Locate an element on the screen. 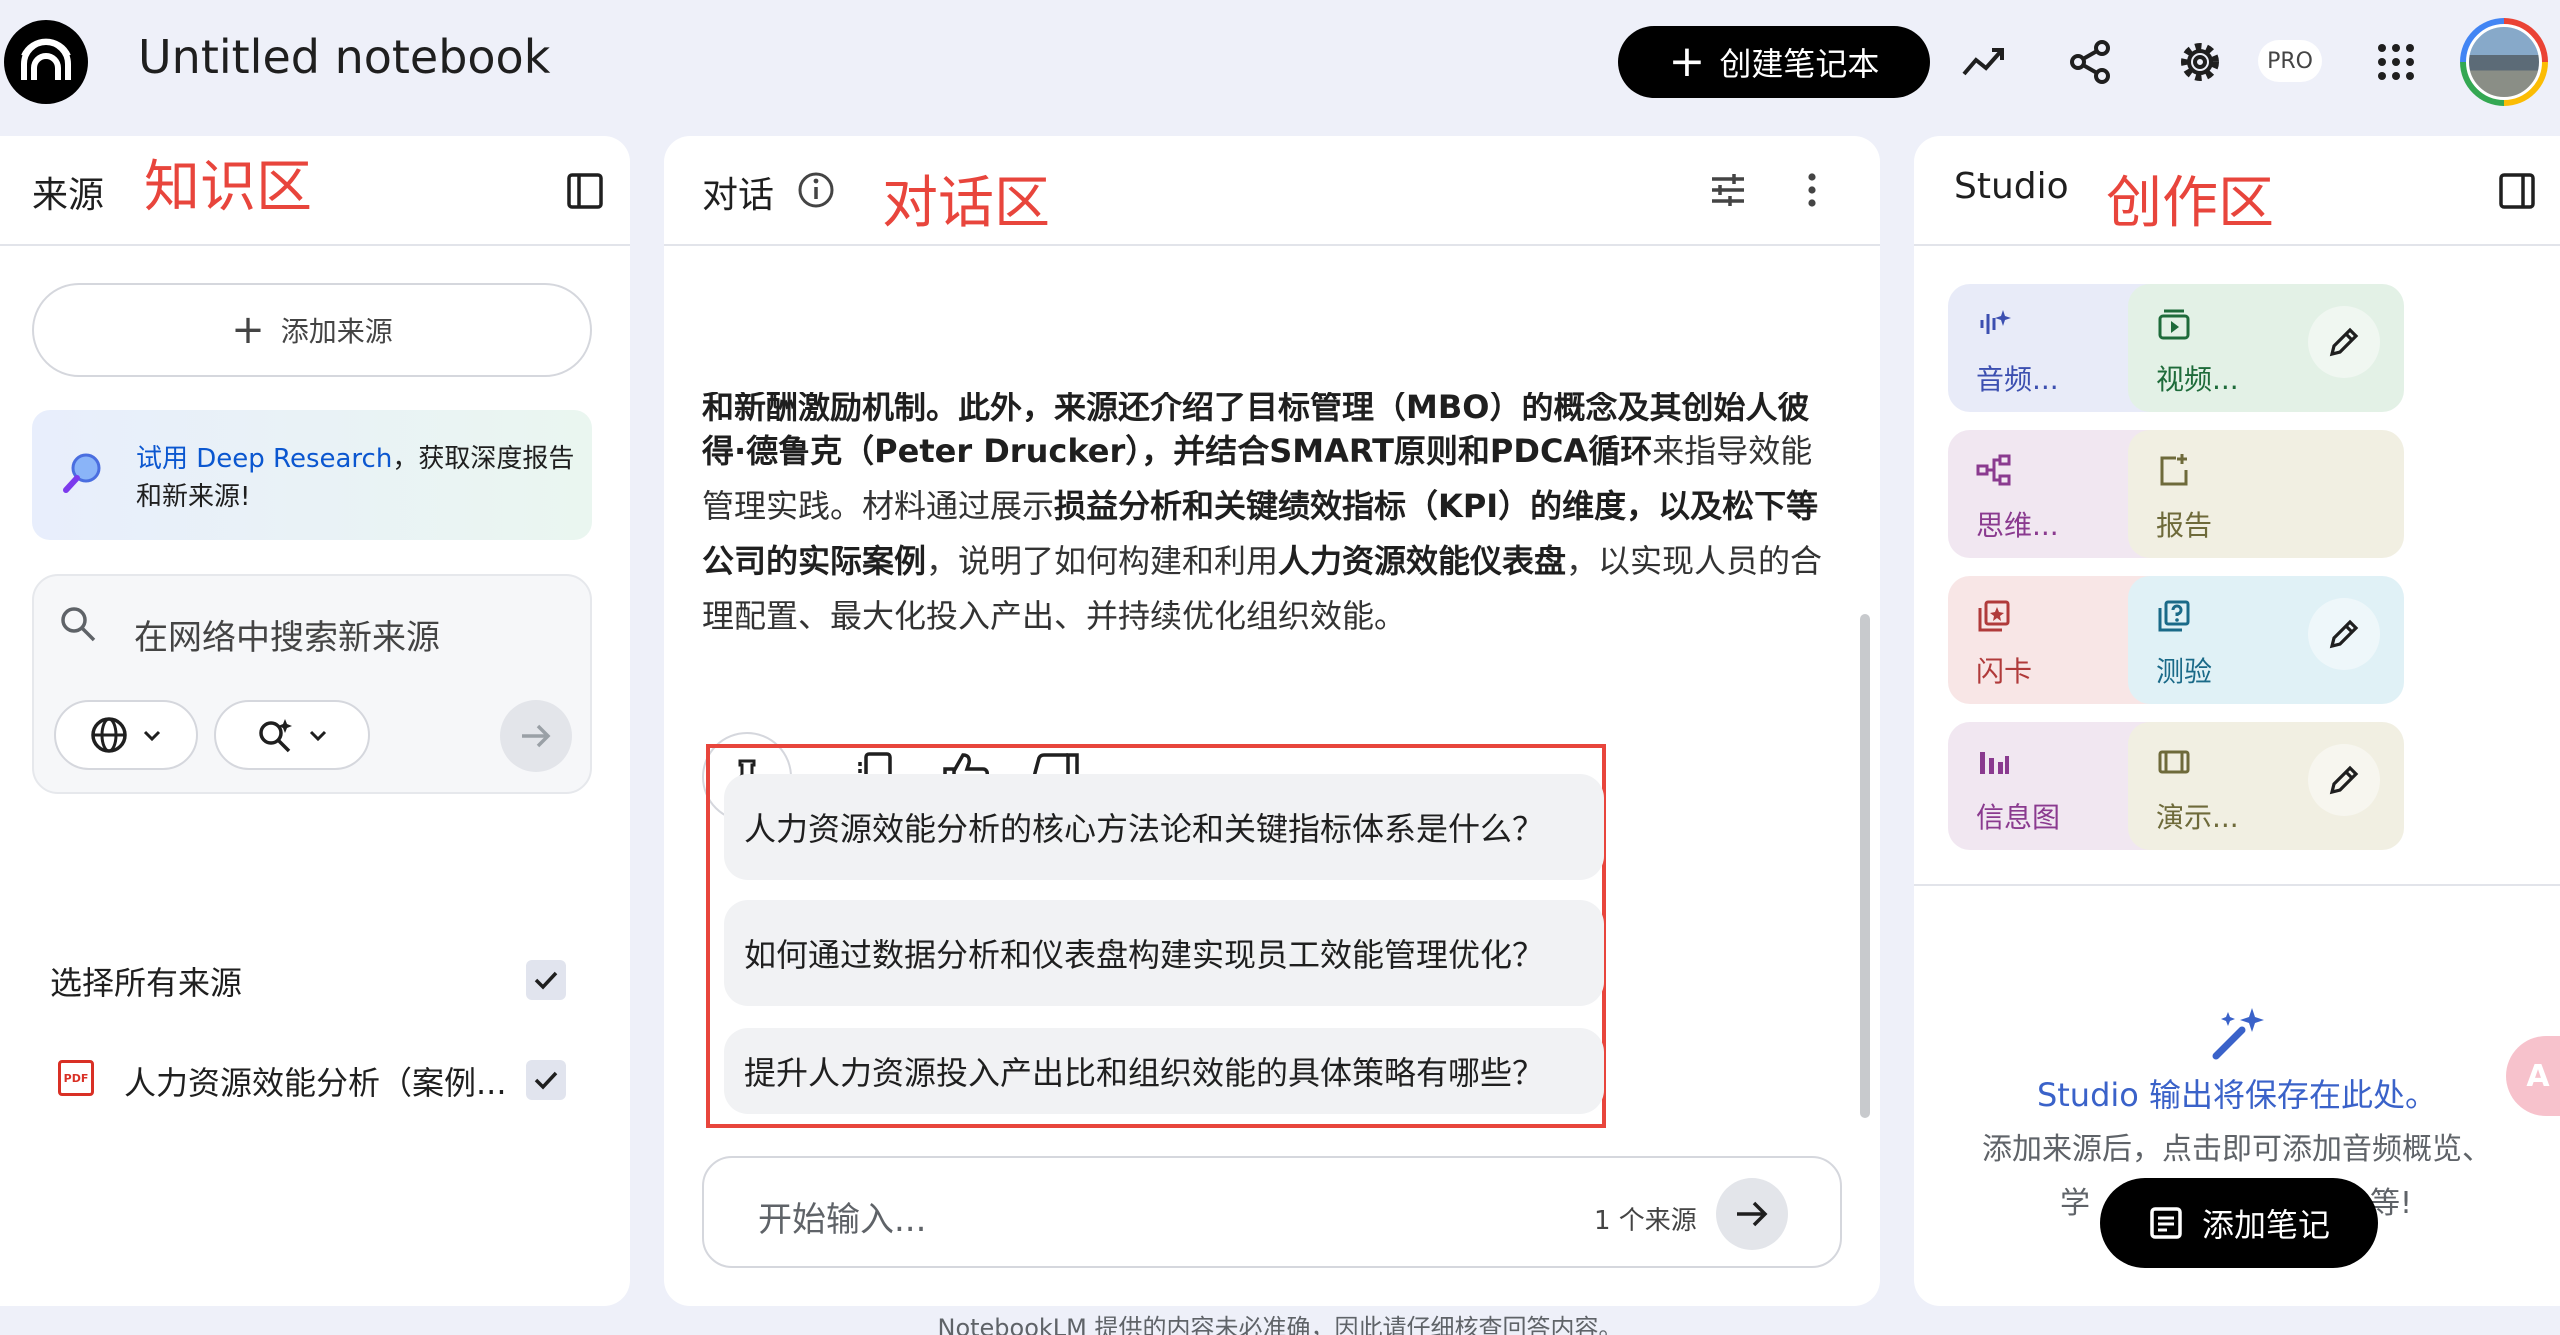  report-icon is located at coordinates (2174, 470).